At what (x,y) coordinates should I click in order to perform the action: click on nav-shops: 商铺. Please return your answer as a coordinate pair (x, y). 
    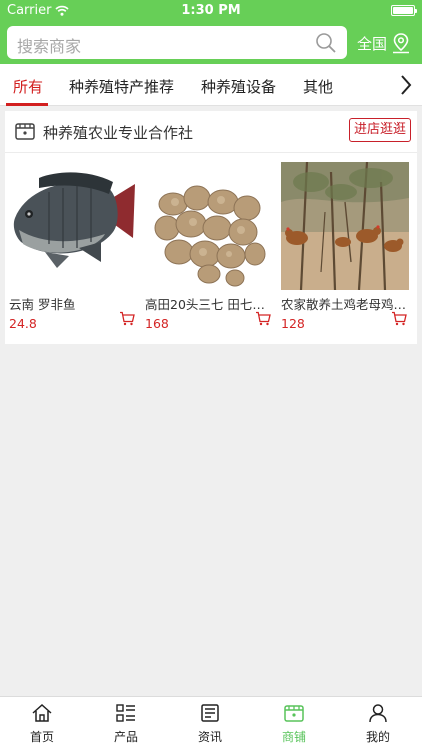
    Looking at the image, I should click on (294, 724).